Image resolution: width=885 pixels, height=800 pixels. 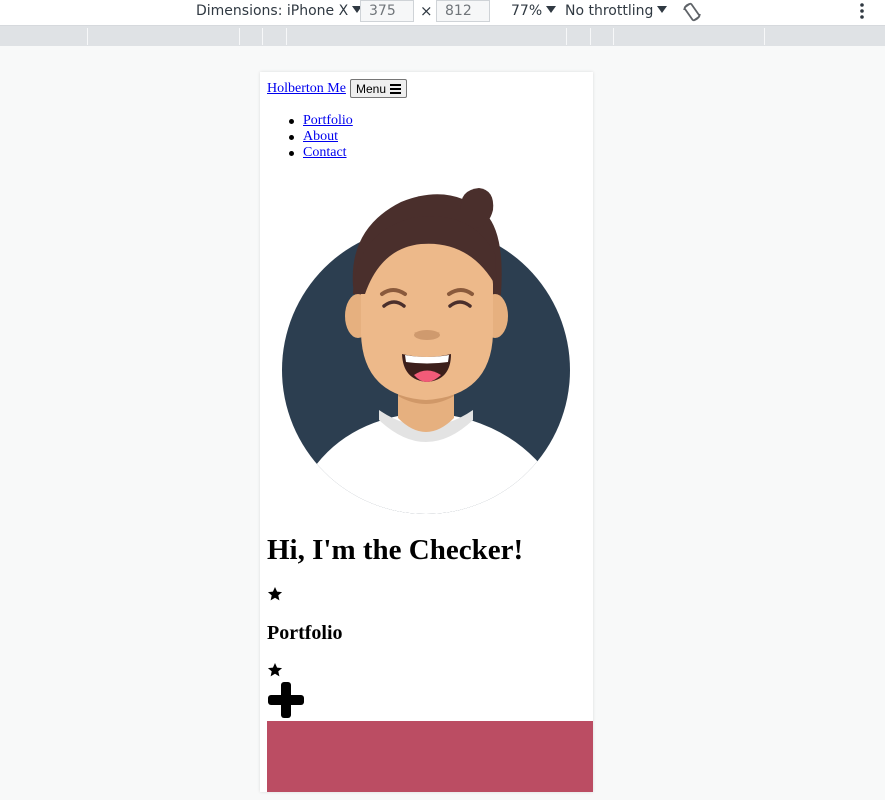 What do you see at coordinates (430, 756) in the screenshot?
I see `portfolio-card` at bounding box center [430, 756].